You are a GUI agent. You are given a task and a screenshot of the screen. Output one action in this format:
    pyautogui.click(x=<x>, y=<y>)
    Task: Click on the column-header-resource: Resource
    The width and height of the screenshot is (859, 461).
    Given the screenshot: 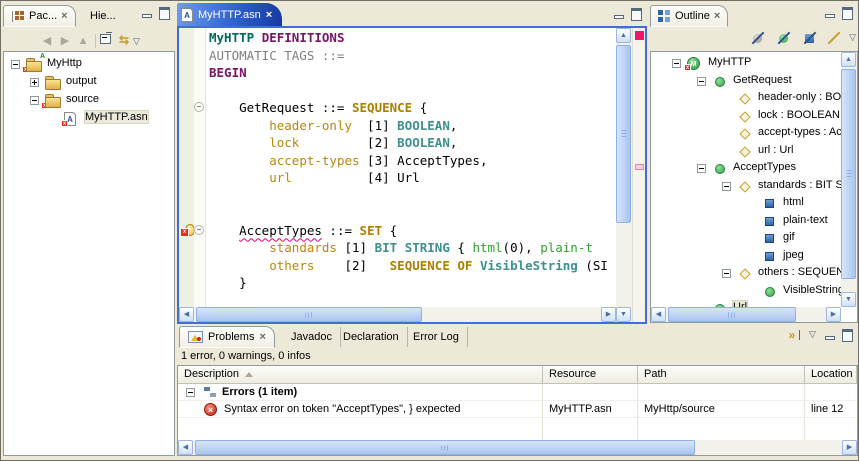 What is the action you would take?
    pyautogui.click(x=590, y=375)
    